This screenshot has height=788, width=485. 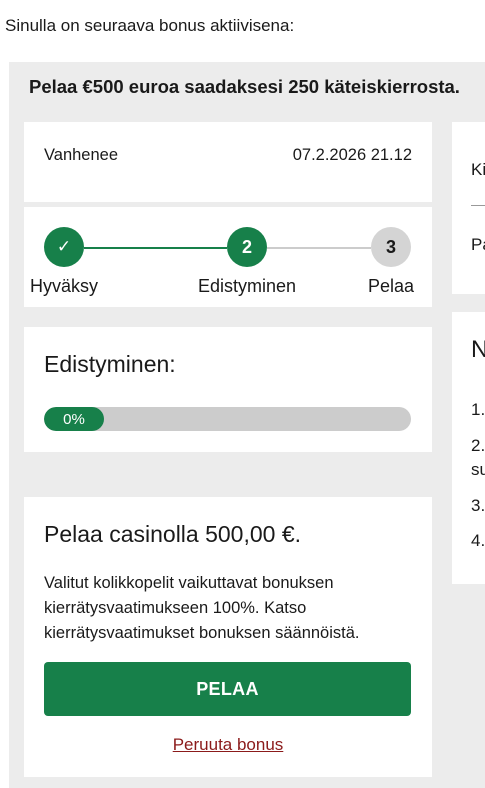 What do you see at coordinates (227, 689) in the screenshot?
I see `play-button: PELAA` at bounding box center [227, 689].